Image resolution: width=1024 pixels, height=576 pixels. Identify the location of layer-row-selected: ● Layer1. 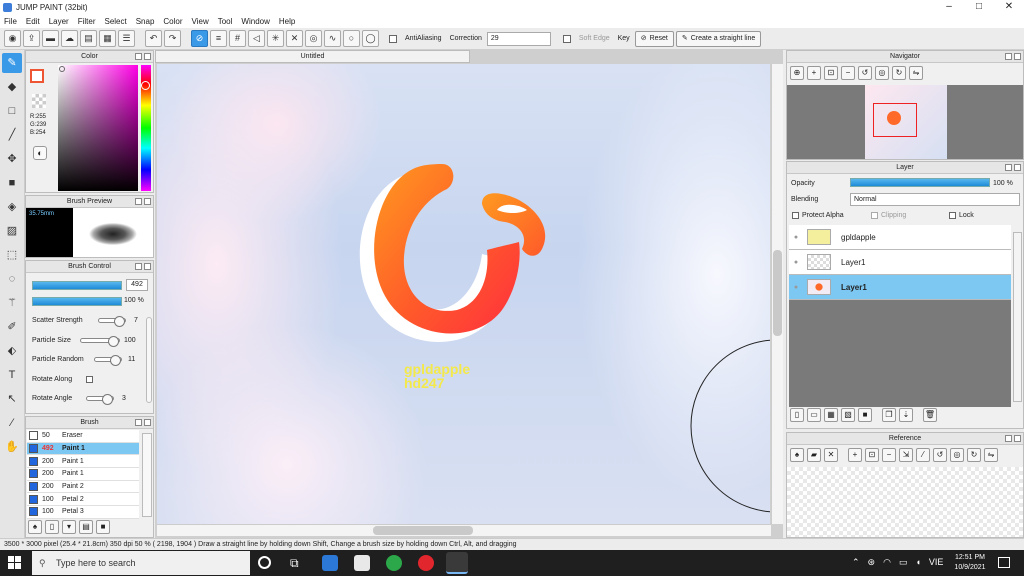
(900, 287).